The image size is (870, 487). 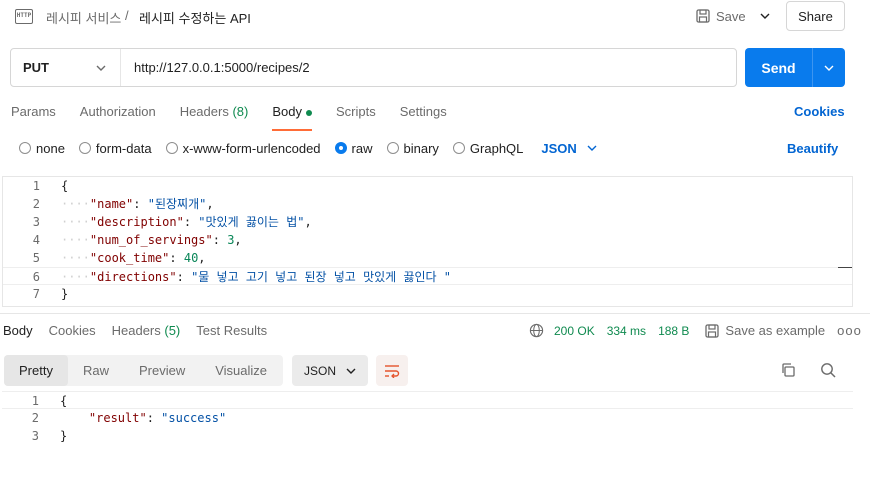 What do you see at coordinates (308, 112) in the screenshot?
I see `body-indicator-dot` at bounding box center [308, 112].